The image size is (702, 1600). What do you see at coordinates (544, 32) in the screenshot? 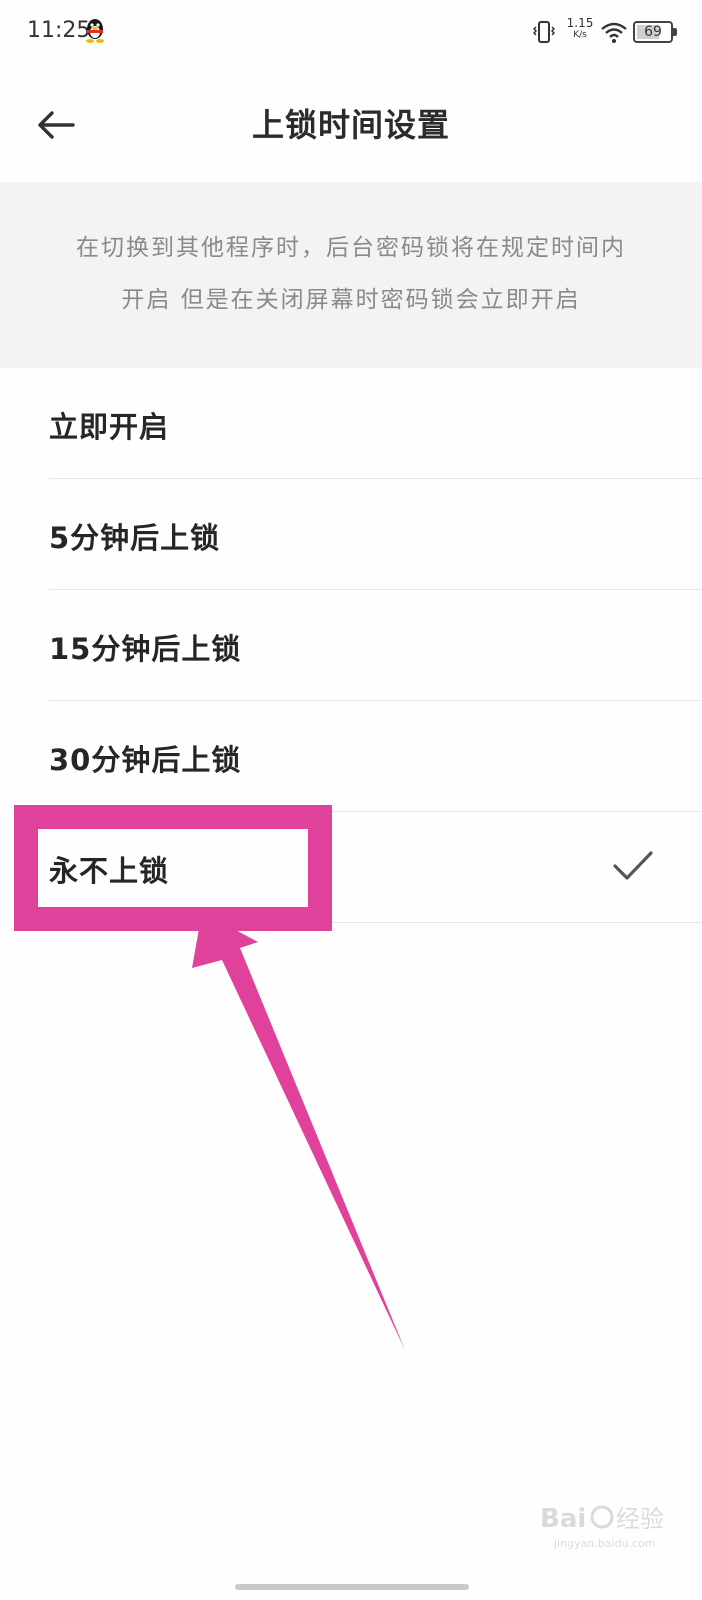
I see `vibrate-icon` at bounding box center [544, 32].